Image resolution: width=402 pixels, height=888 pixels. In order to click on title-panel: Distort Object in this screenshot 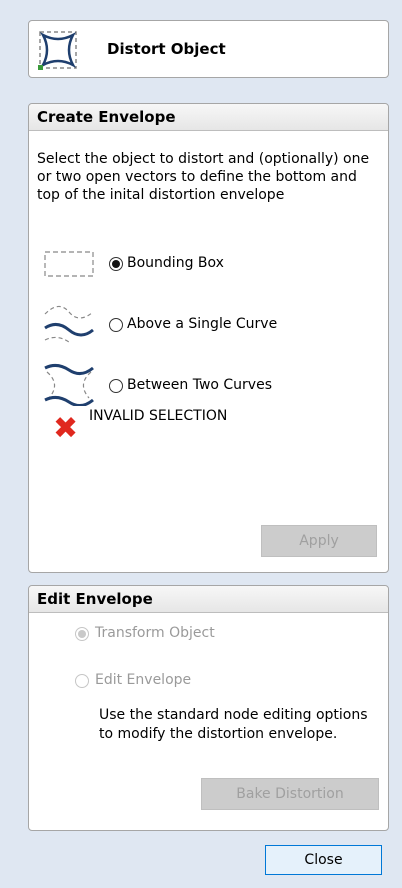, I will do `click(208, 49)`.